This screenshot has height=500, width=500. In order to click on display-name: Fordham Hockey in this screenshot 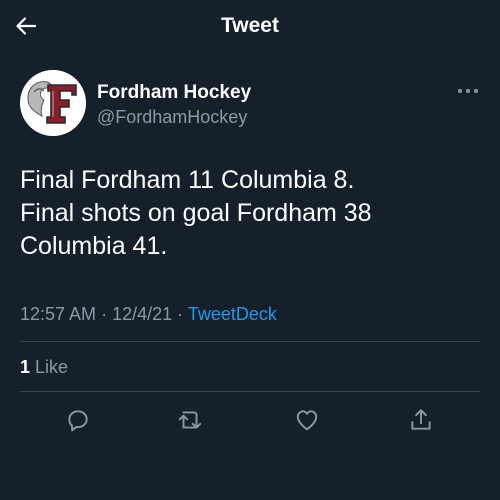, I will do `click(174, 93)`.